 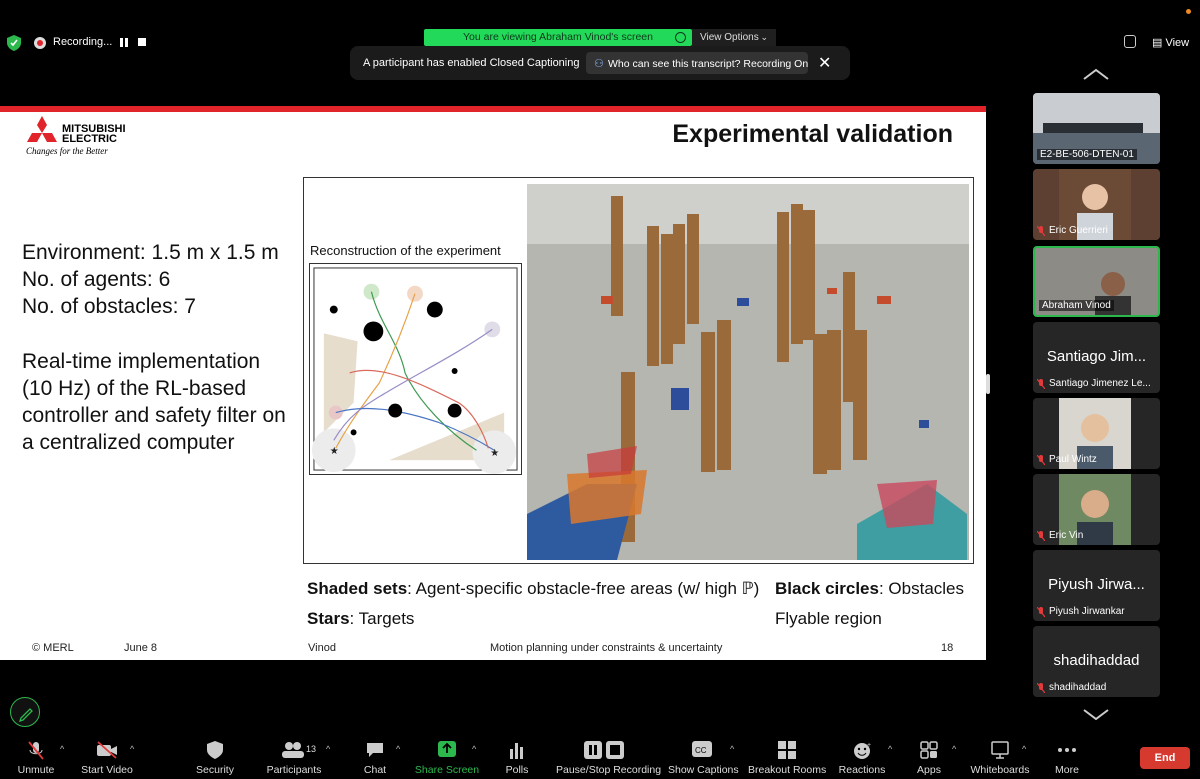 What do you see at coordinates (25, 712) in the screenshot?
I see `annotate-pencil-button` at bounding box center [25, 712].